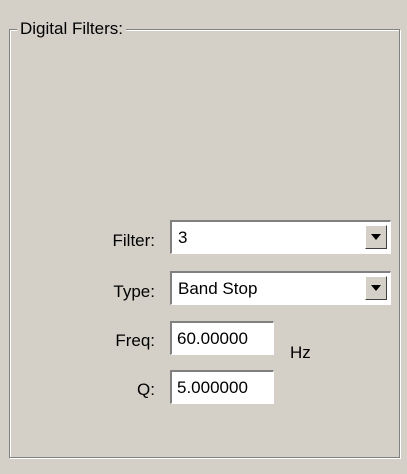 The width and height of the screenshot is (407, 474). Describe the element at coordinates (218, 288) in the screenshot. I see `type-select-value: Band Stop` at that location.